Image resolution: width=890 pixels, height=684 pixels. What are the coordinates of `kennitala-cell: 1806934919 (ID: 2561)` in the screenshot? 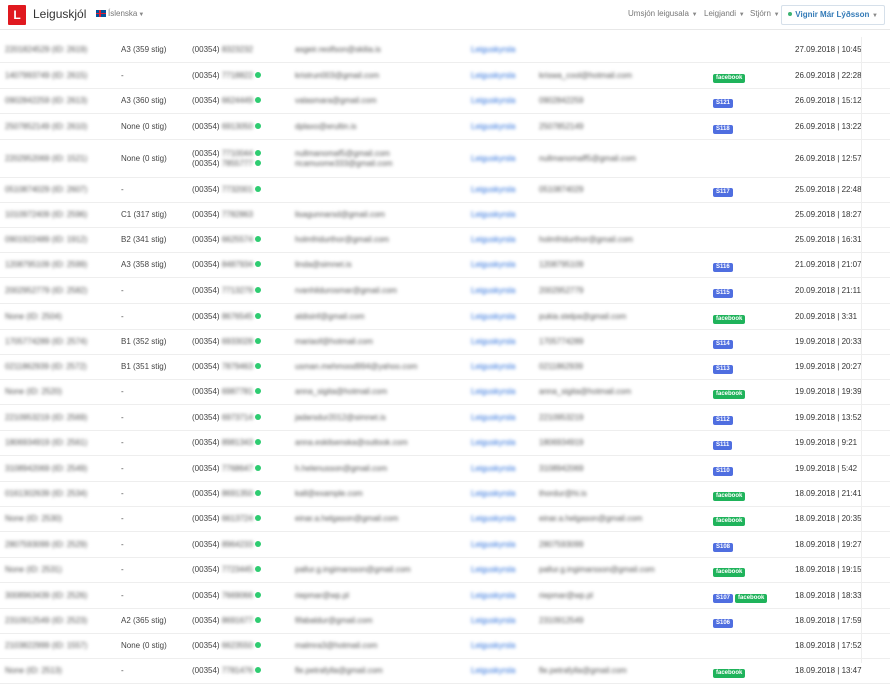 It's located at (46, 442).